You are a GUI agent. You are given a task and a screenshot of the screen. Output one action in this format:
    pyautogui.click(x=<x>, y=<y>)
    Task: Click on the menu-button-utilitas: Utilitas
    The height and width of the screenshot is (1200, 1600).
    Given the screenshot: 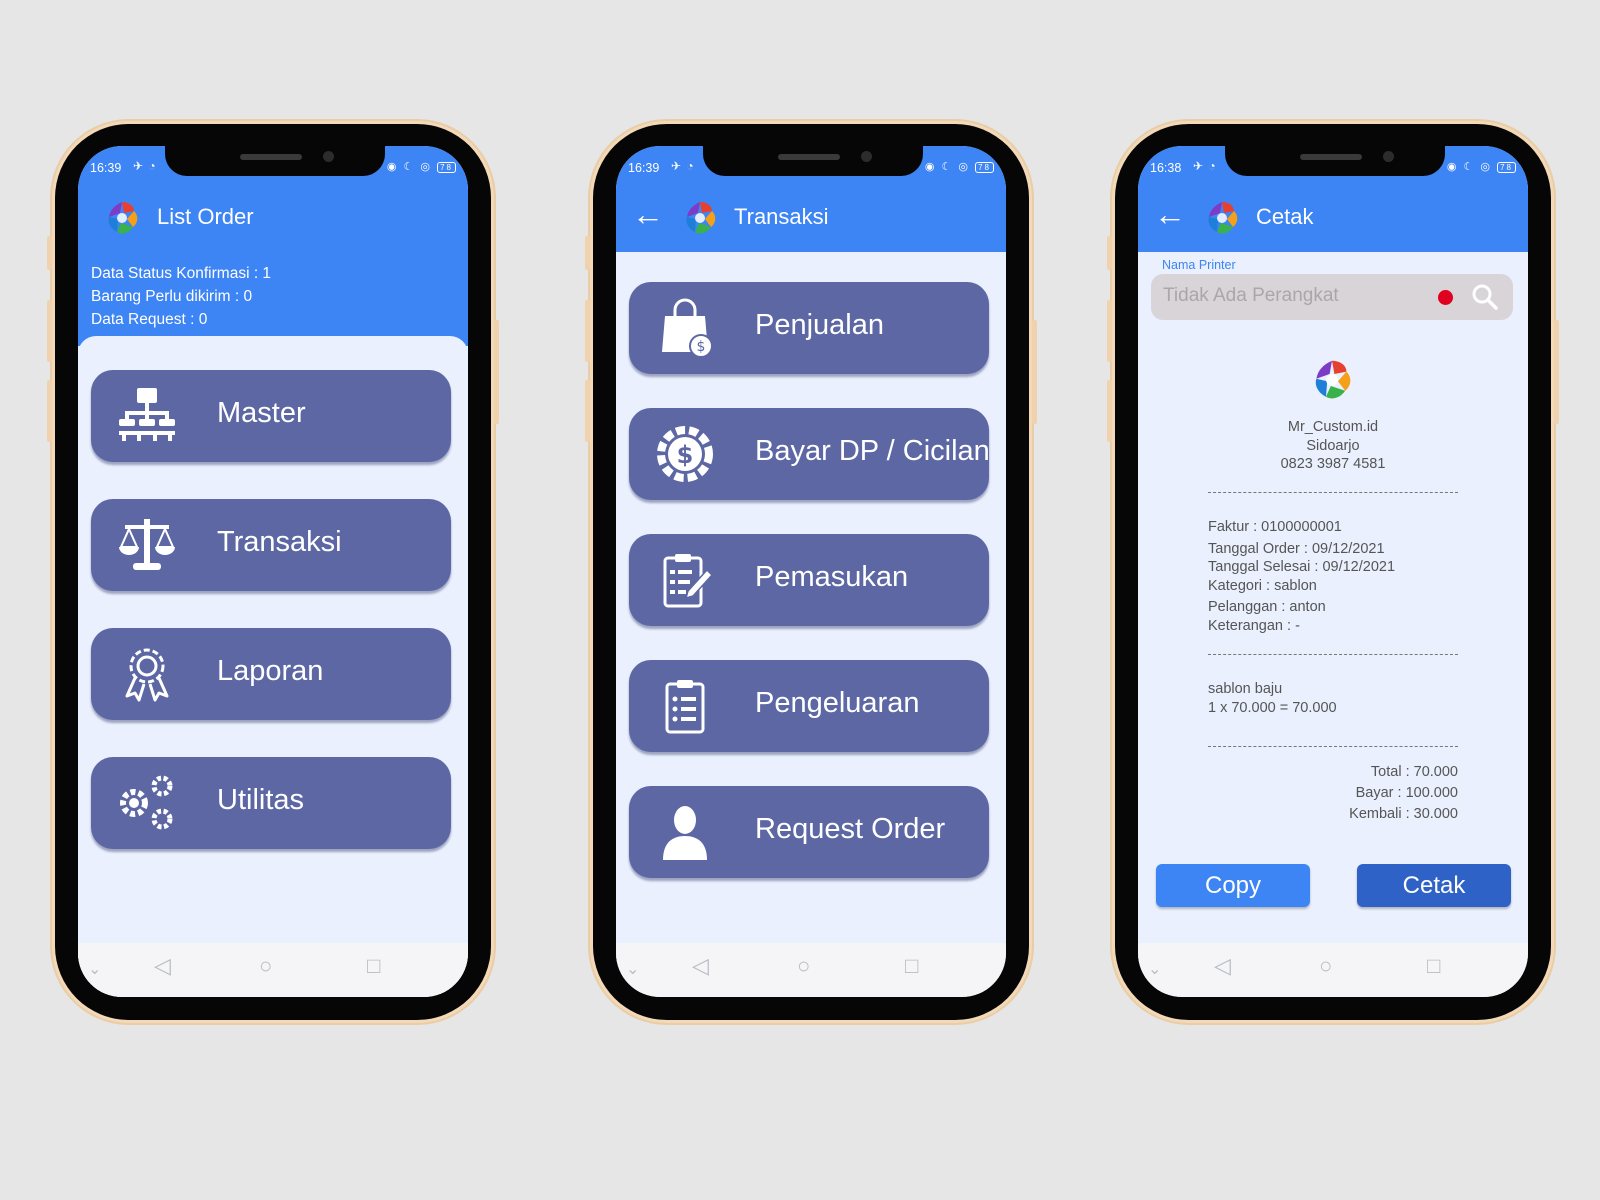 What is the action you would take?
    pyautogui.click(x=271, y=803)
    